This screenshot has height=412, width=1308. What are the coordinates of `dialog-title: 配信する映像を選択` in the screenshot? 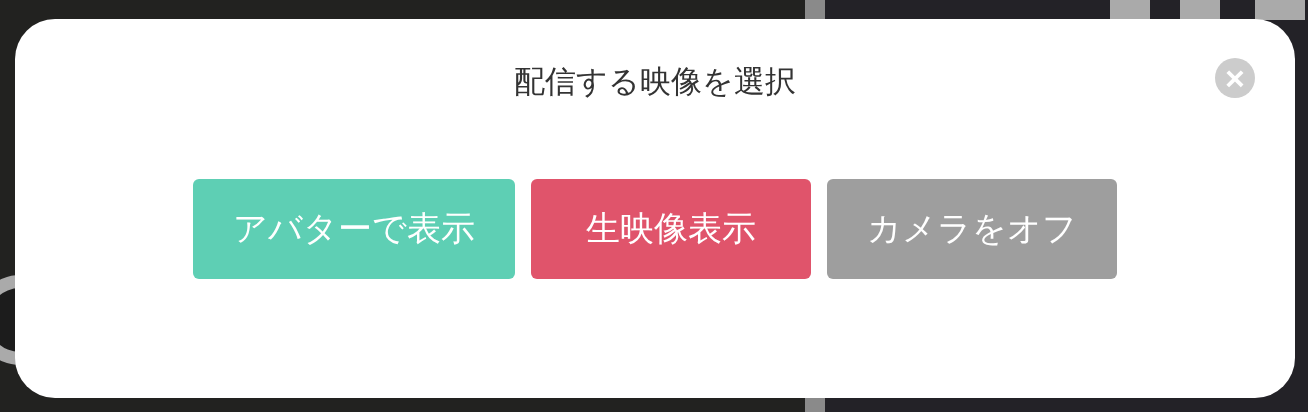 It's located at (655, 81).